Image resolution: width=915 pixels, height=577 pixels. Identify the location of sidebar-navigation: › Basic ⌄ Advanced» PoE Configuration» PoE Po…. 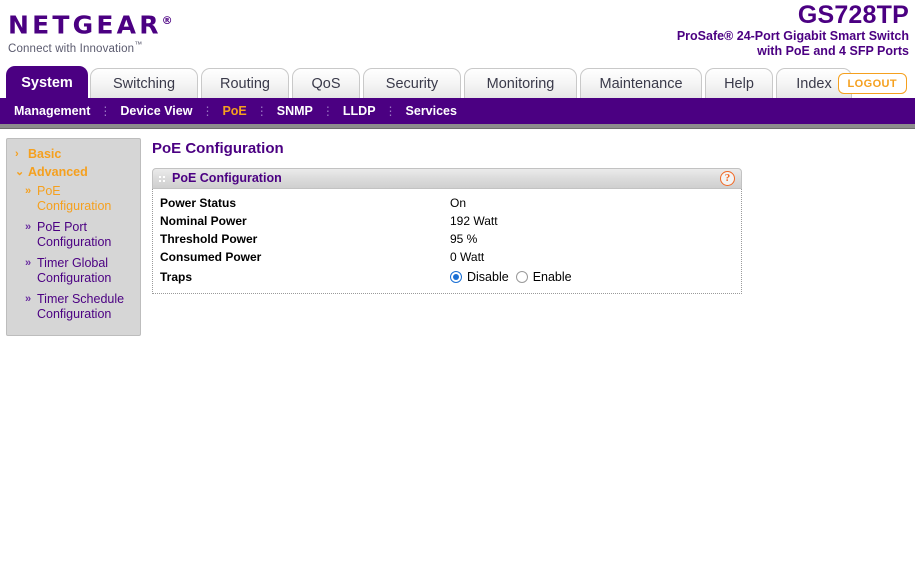
(73, 237).